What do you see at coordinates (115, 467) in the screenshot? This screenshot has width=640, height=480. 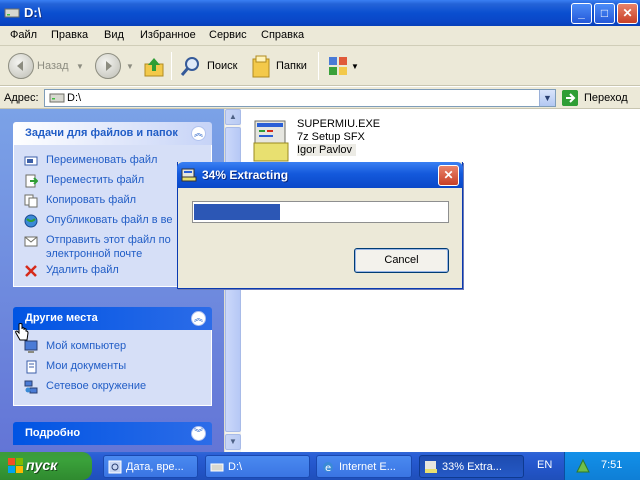 I see `clock-window-icon` at bounding box center [115, 467].